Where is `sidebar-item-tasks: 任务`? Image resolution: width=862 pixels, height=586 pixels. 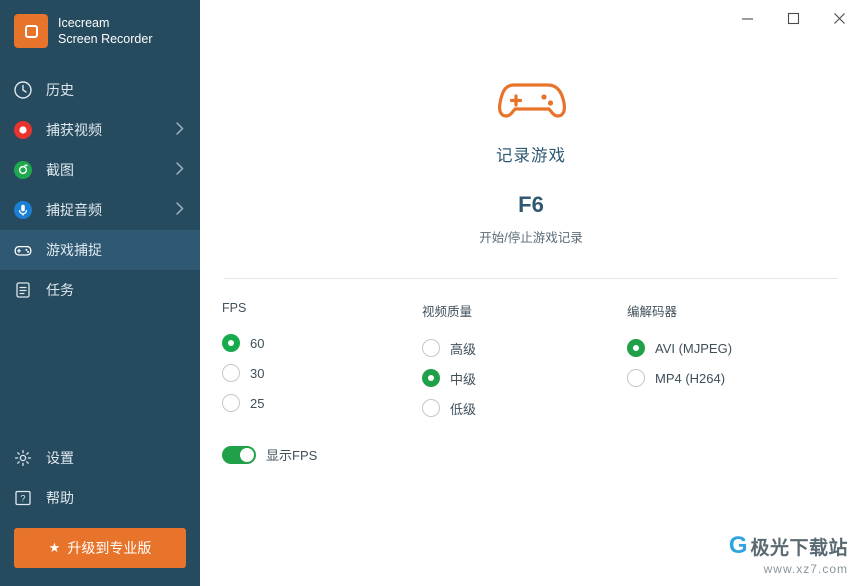
sidebar-item-tasks: 任务 is located at coordinates (100, 290).